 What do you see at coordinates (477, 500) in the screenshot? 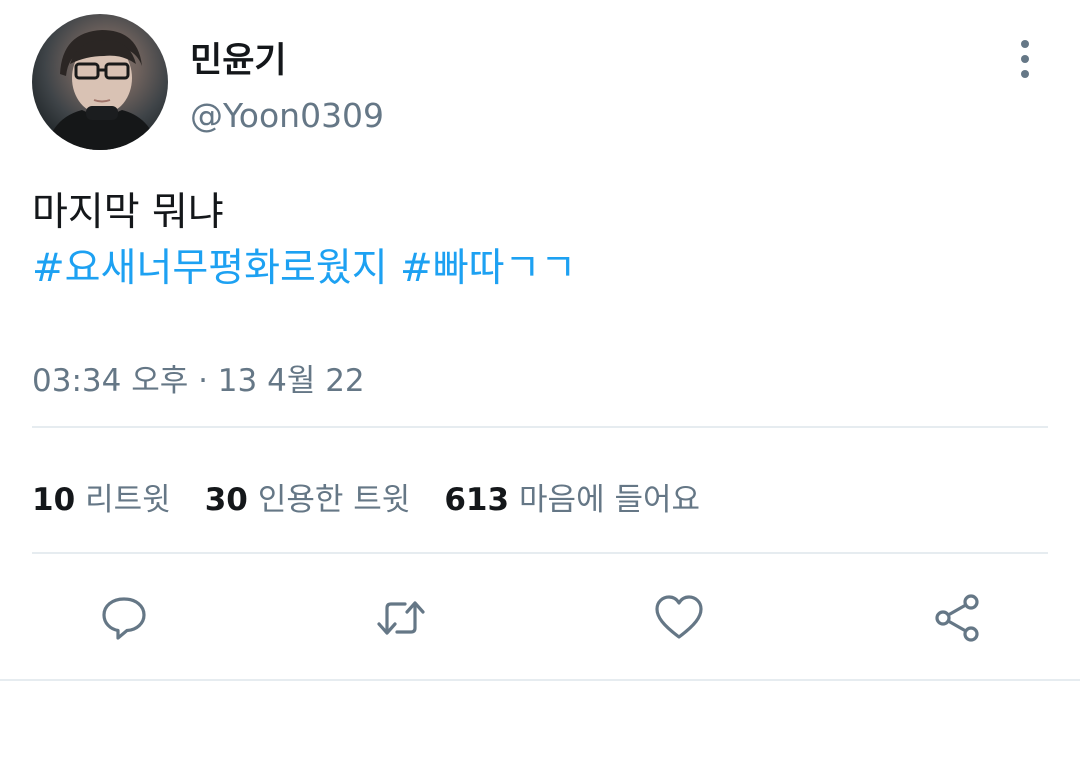
I see `like-count: 613` at bounding box center [477, 500].